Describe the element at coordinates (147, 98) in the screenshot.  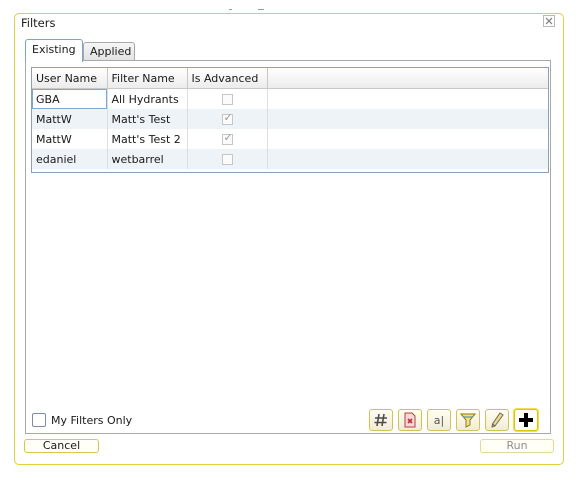
I see `cell-filter-name: All Hydrants` at that location.